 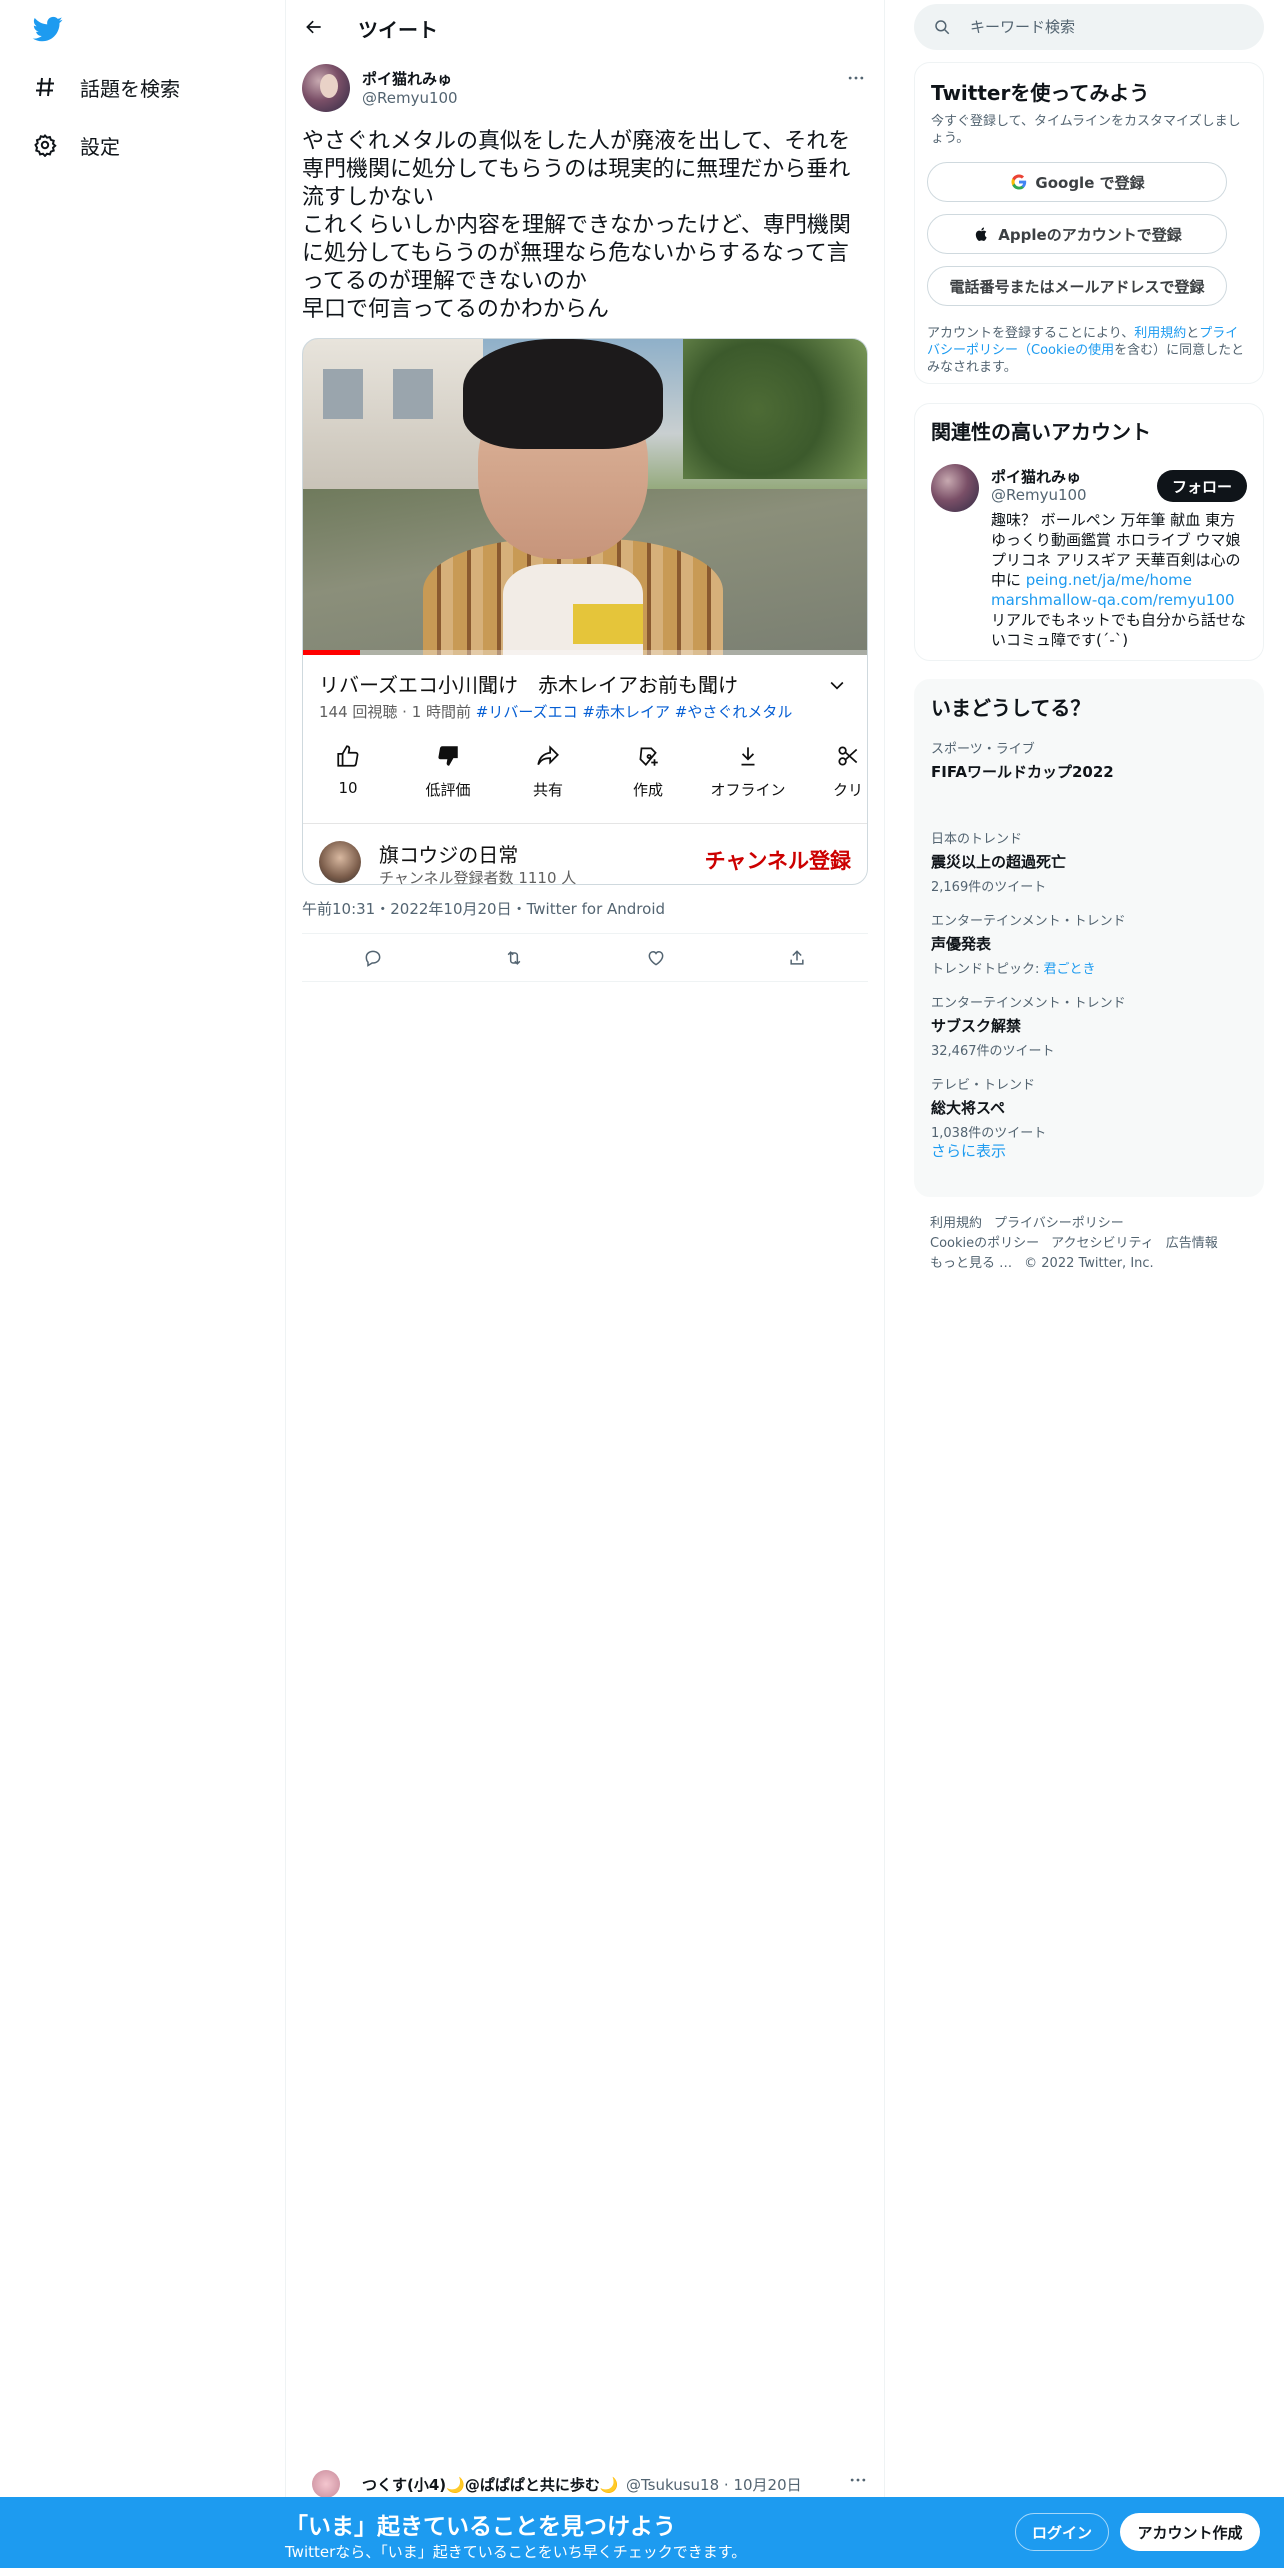 I want to click on trend-category: テレビ・トレンド, so click(x=983, y=1085).